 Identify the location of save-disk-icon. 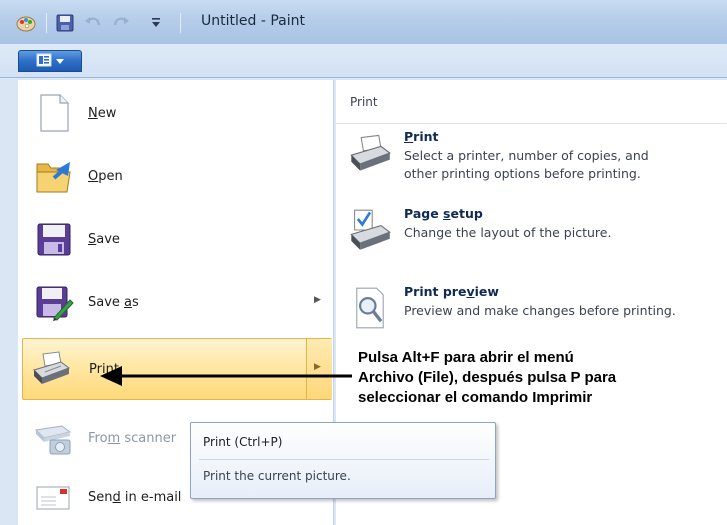
(54, 239).